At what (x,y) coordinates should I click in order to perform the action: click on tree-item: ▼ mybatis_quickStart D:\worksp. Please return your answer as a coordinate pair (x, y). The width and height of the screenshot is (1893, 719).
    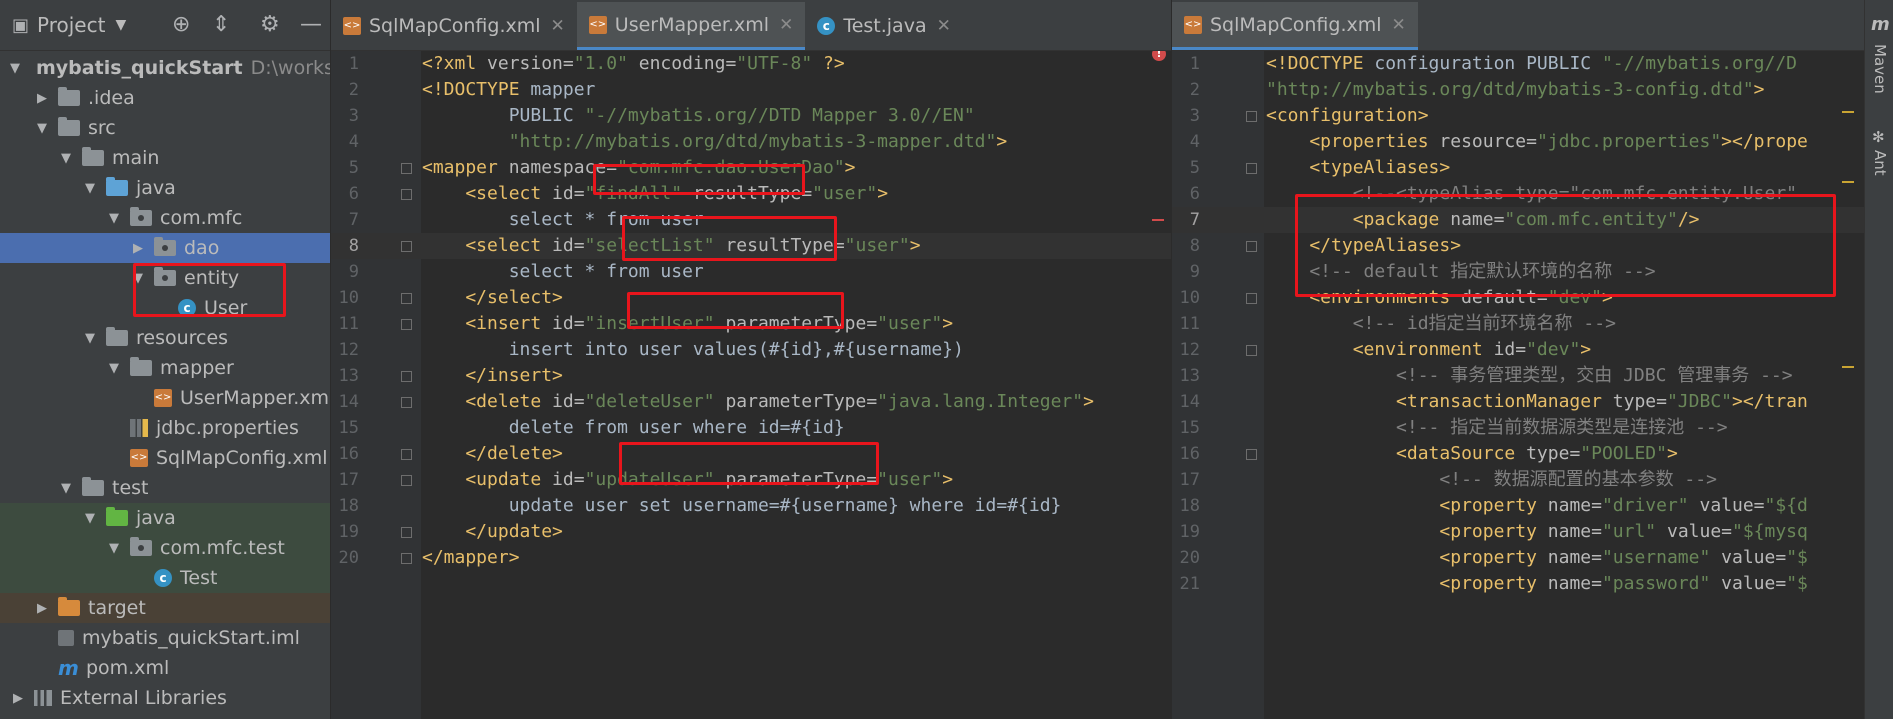
    Looking at the image, I should click on (165, 68).